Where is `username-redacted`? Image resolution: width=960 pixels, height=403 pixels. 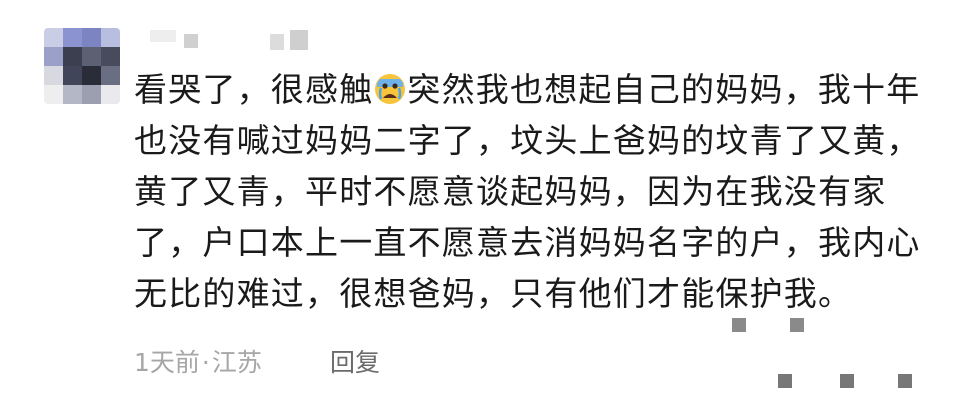
username-redacted is located at coordinates (235, 41).